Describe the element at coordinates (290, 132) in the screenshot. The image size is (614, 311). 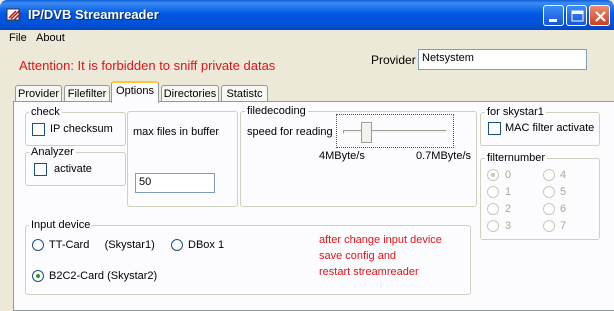
I see `speed-label: speed for reading` at that location.